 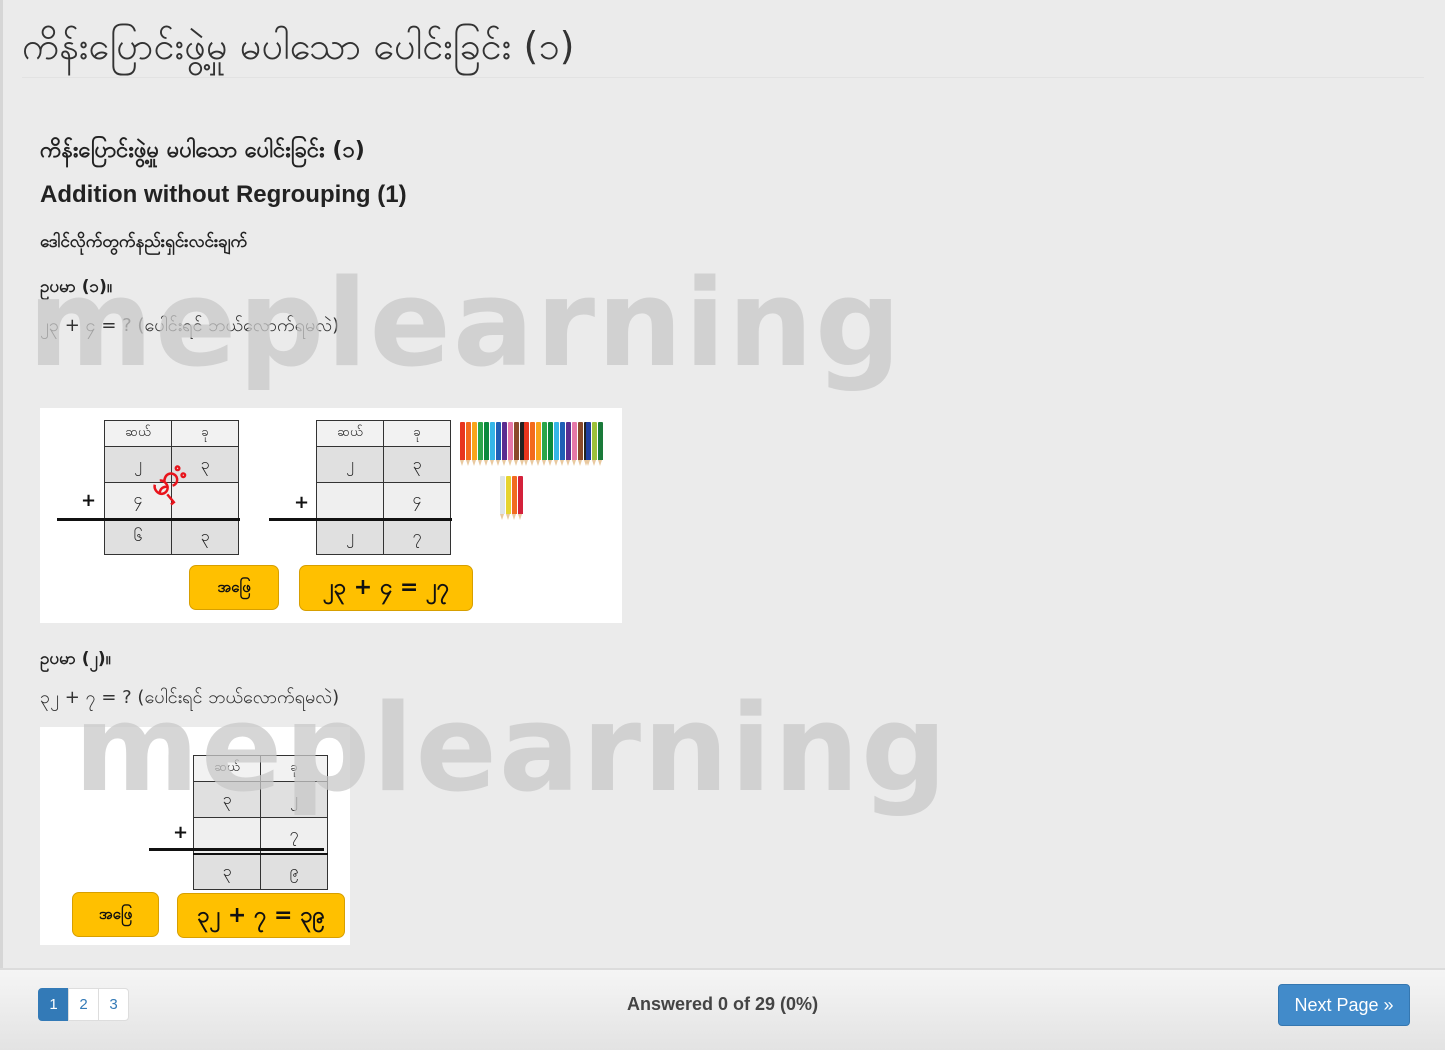 What do you see at coordinates (75, 659) in the screenshot?
I see `example-2-label: ဥပမာ (၂)။` at bounding box center [75, 659].